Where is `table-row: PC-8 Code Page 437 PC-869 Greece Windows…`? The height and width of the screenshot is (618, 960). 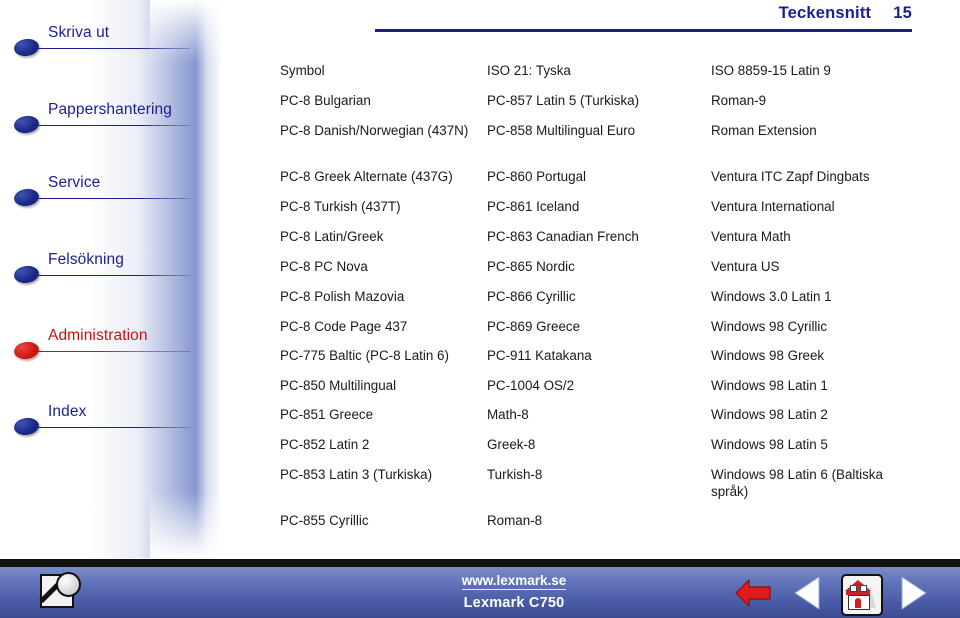
table-row: PC-8 Code Page 437 PC-869 Greece Windows… is located at coordinates (610, 332).